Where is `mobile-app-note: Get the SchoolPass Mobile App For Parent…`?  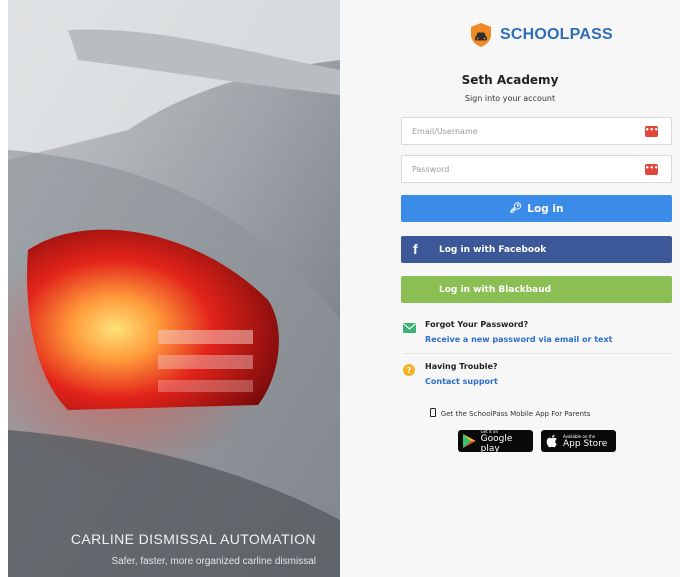 mobile-app-note: Get the SchoolPass Mobile App For Parent… is located at coordinates (510, 413).